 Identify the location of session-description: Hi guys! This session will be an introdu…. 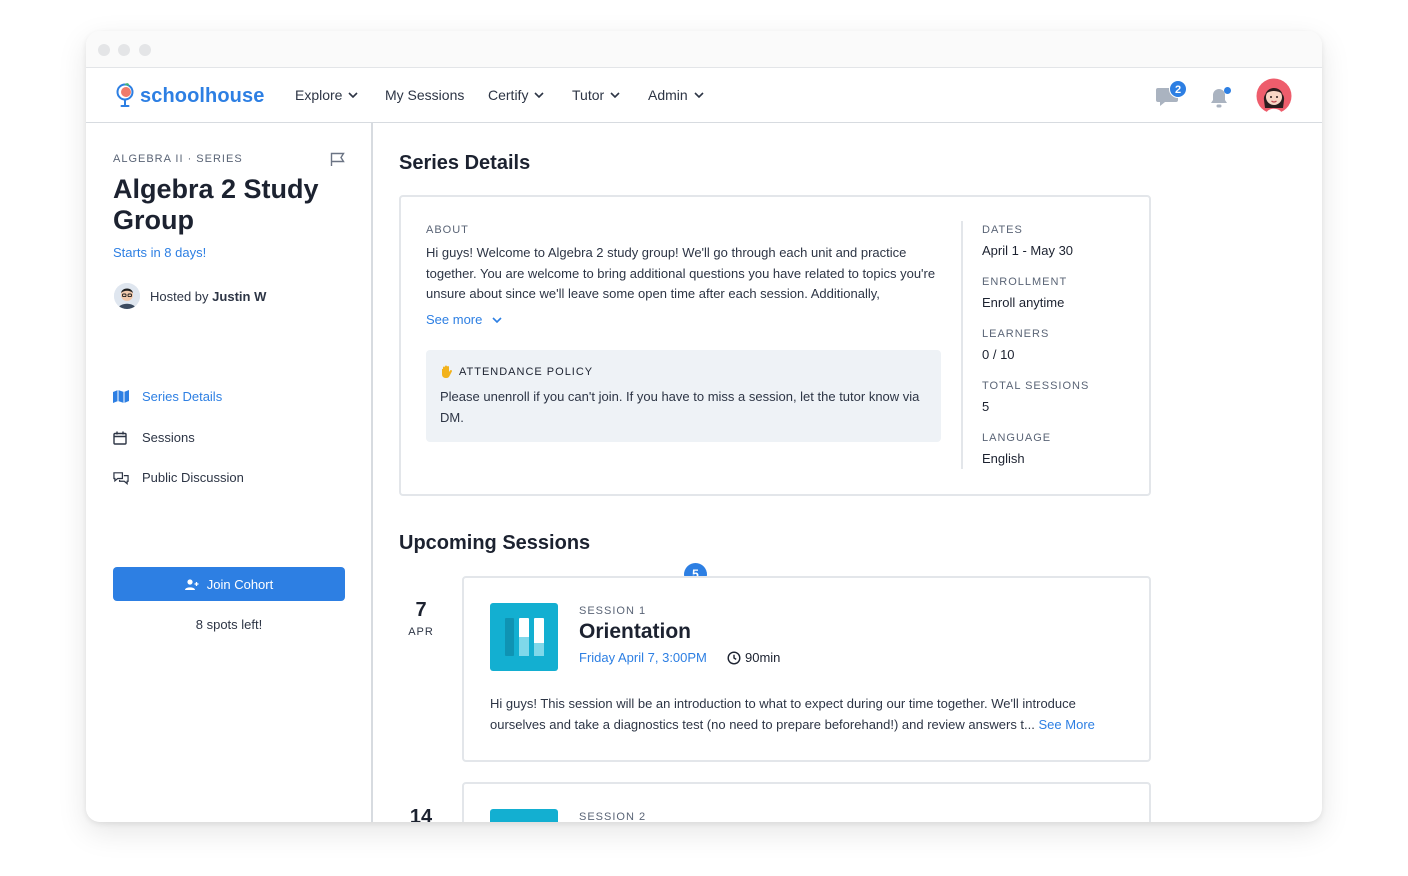
(810, 714).